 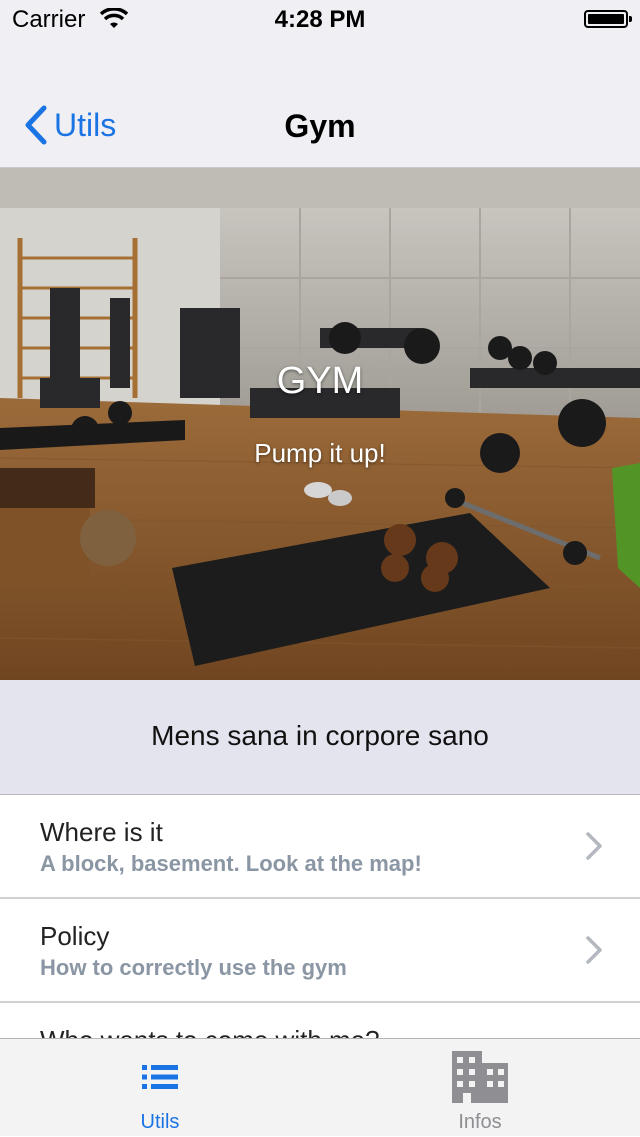 I want to click on tab-label: Infos, so click(x=480, y=1122).